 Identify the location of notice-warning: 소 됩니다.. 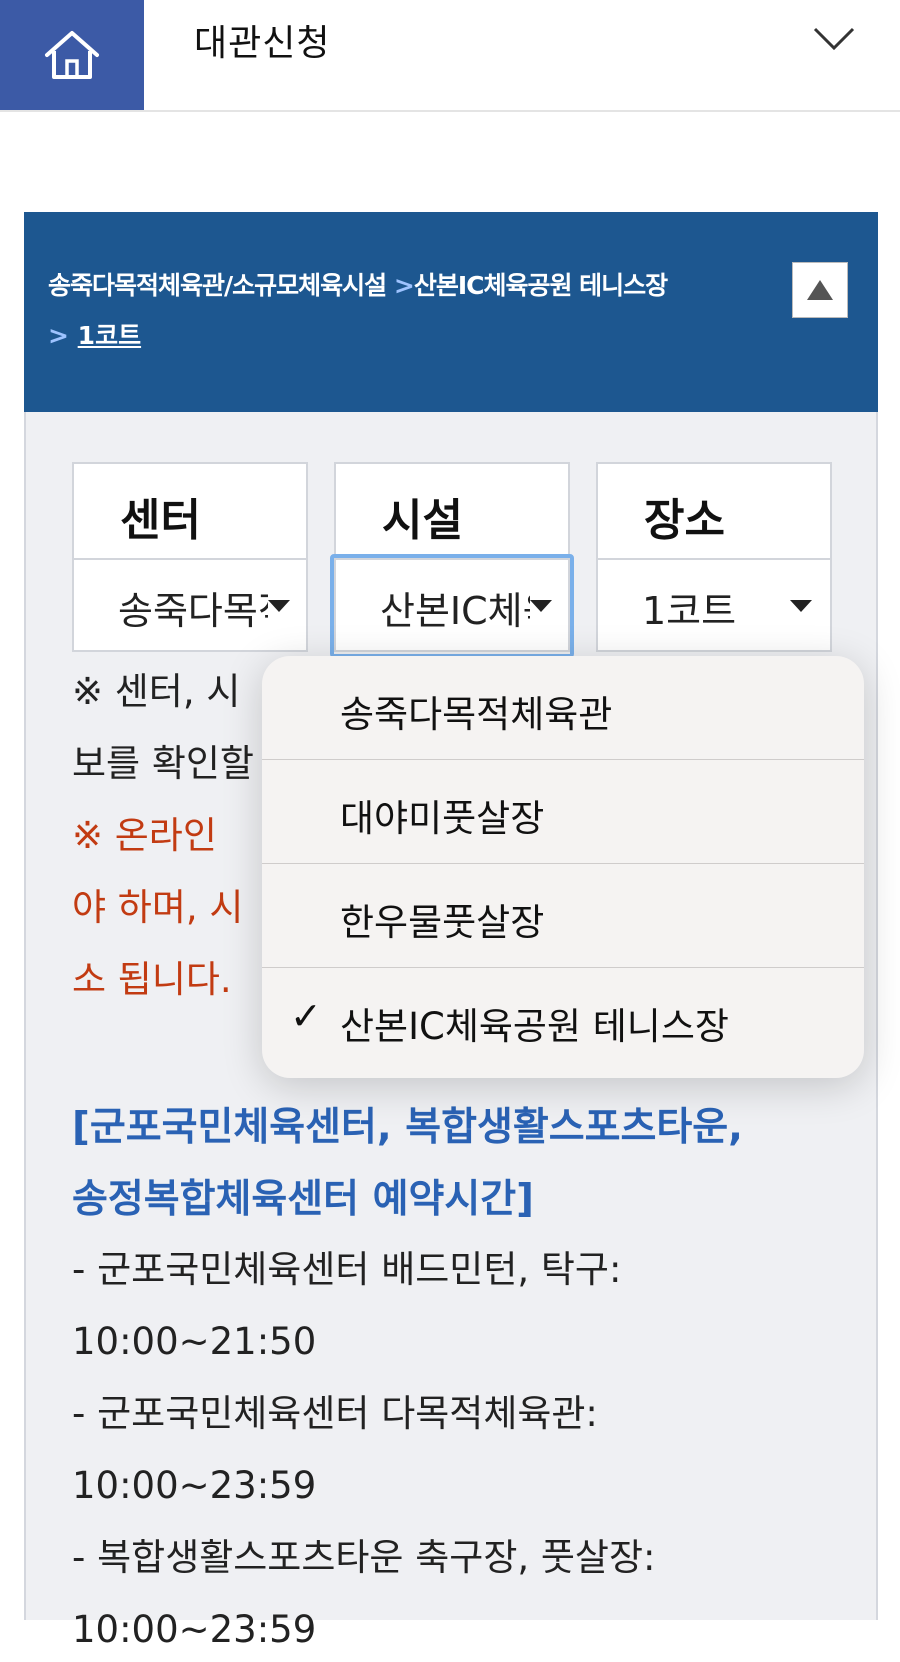
(152, 979).